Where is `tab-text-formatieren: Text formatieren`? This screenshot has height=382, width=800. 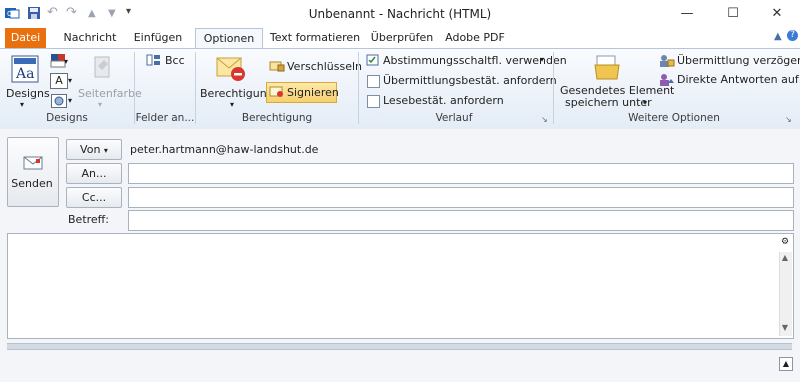 tab-text-formatieren: Text formatieren is located at coordinates (315, 38).